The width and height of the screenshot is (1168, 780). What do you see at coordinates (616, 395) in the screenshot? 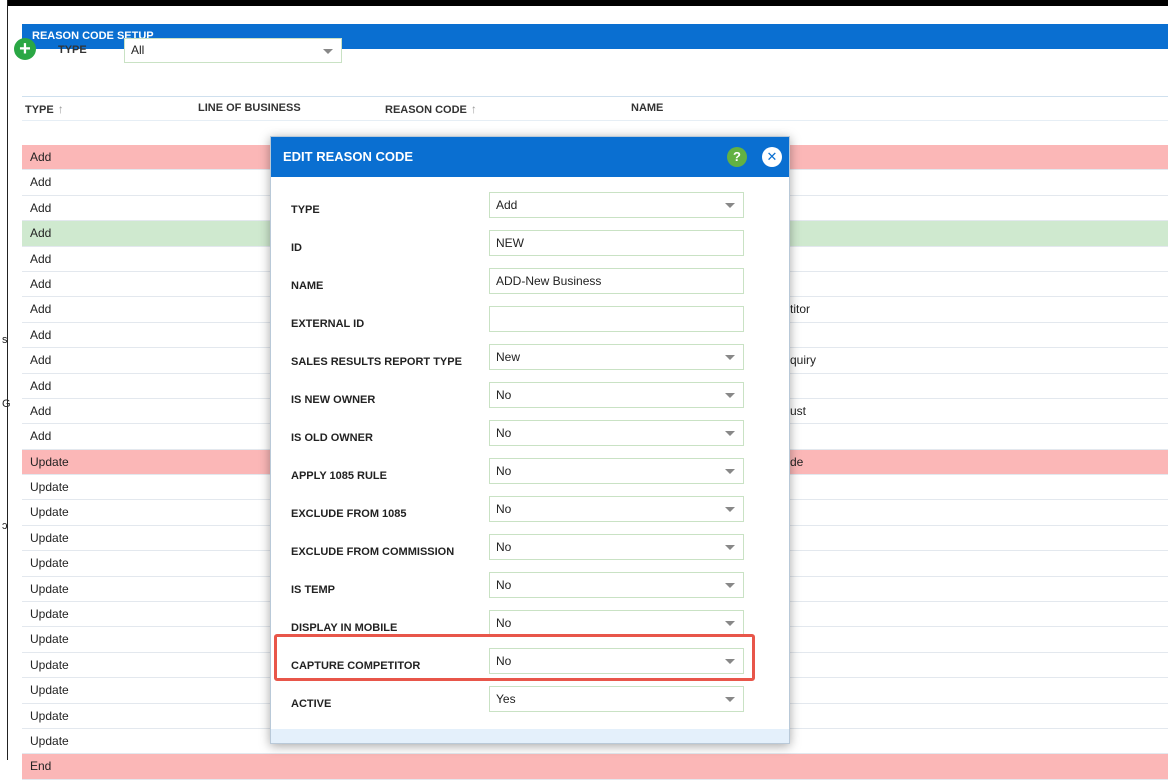
I see `is-new-owner-select: No` at bounding box center [616, 395].